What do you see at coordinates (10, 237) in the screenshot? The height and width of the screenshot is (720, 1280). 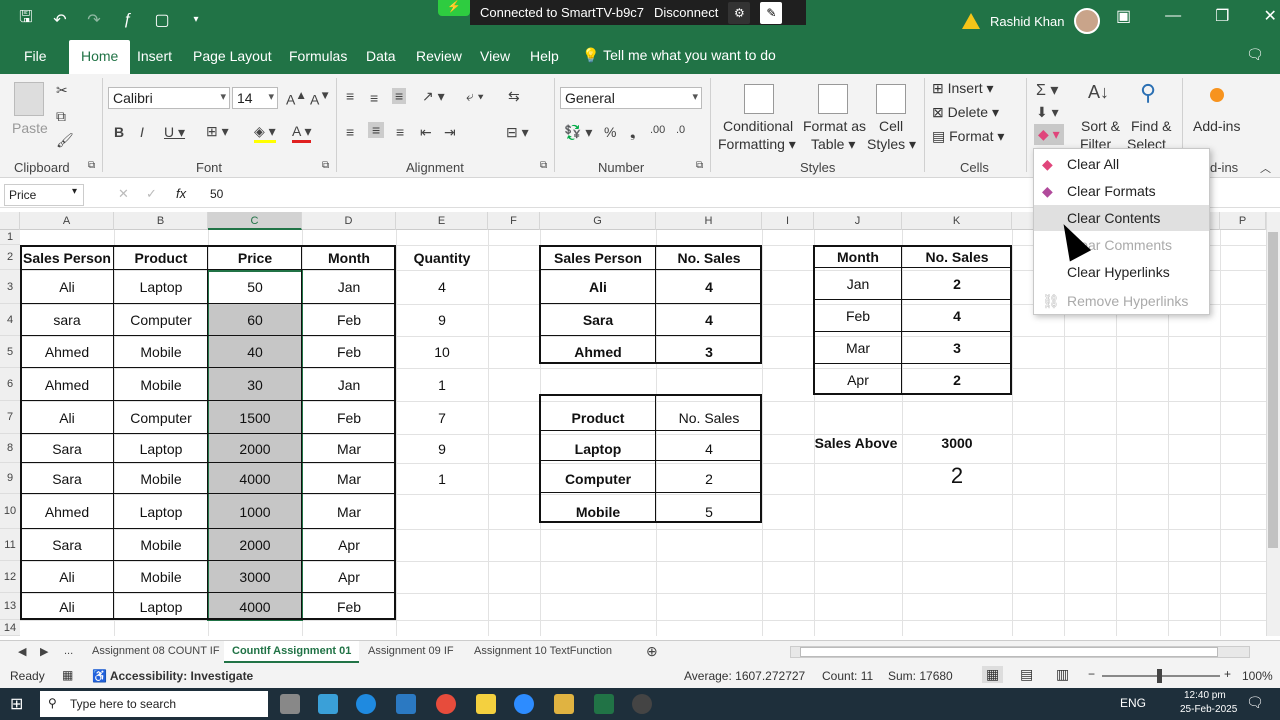 I see `row-header-1: 1` at bounding box center [10, 237].